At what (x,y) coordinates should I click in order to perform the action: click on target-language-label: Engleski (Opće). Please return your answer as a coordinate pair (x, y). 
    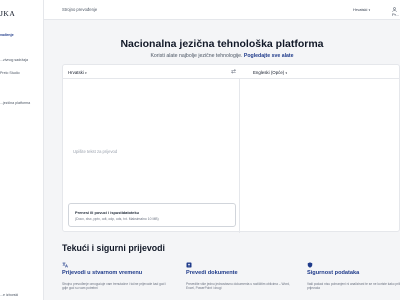
    Looking at the image, I should click on (269, 72).